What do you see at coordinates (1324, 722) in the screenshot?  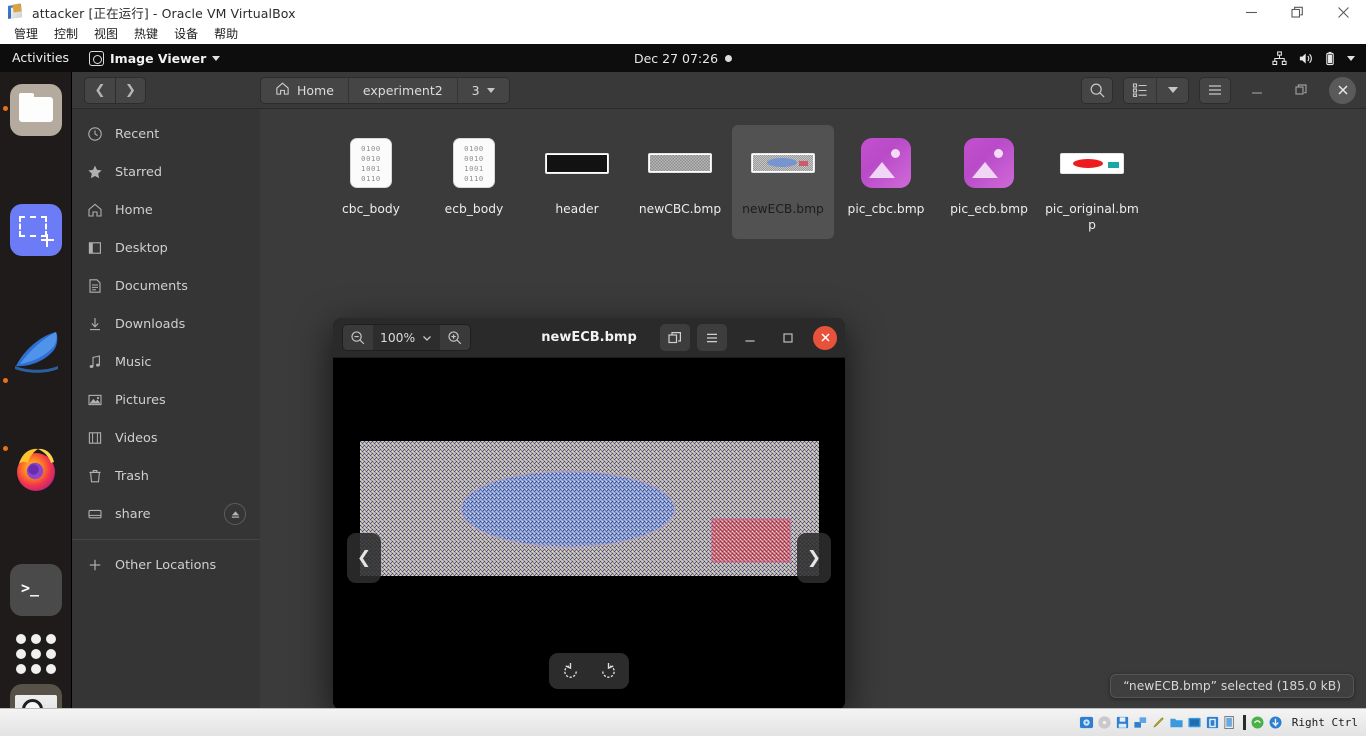 I see `host-key-label: Right Ctrl` at bounding box center [1324, 722].